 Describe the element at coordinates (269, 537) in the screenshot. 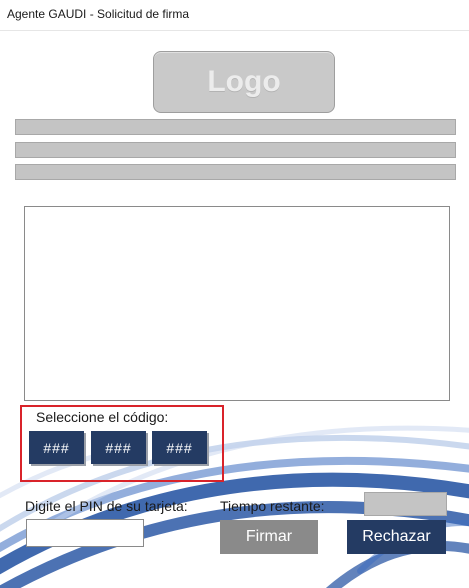

I see `sign-button: Firmar` at that location.